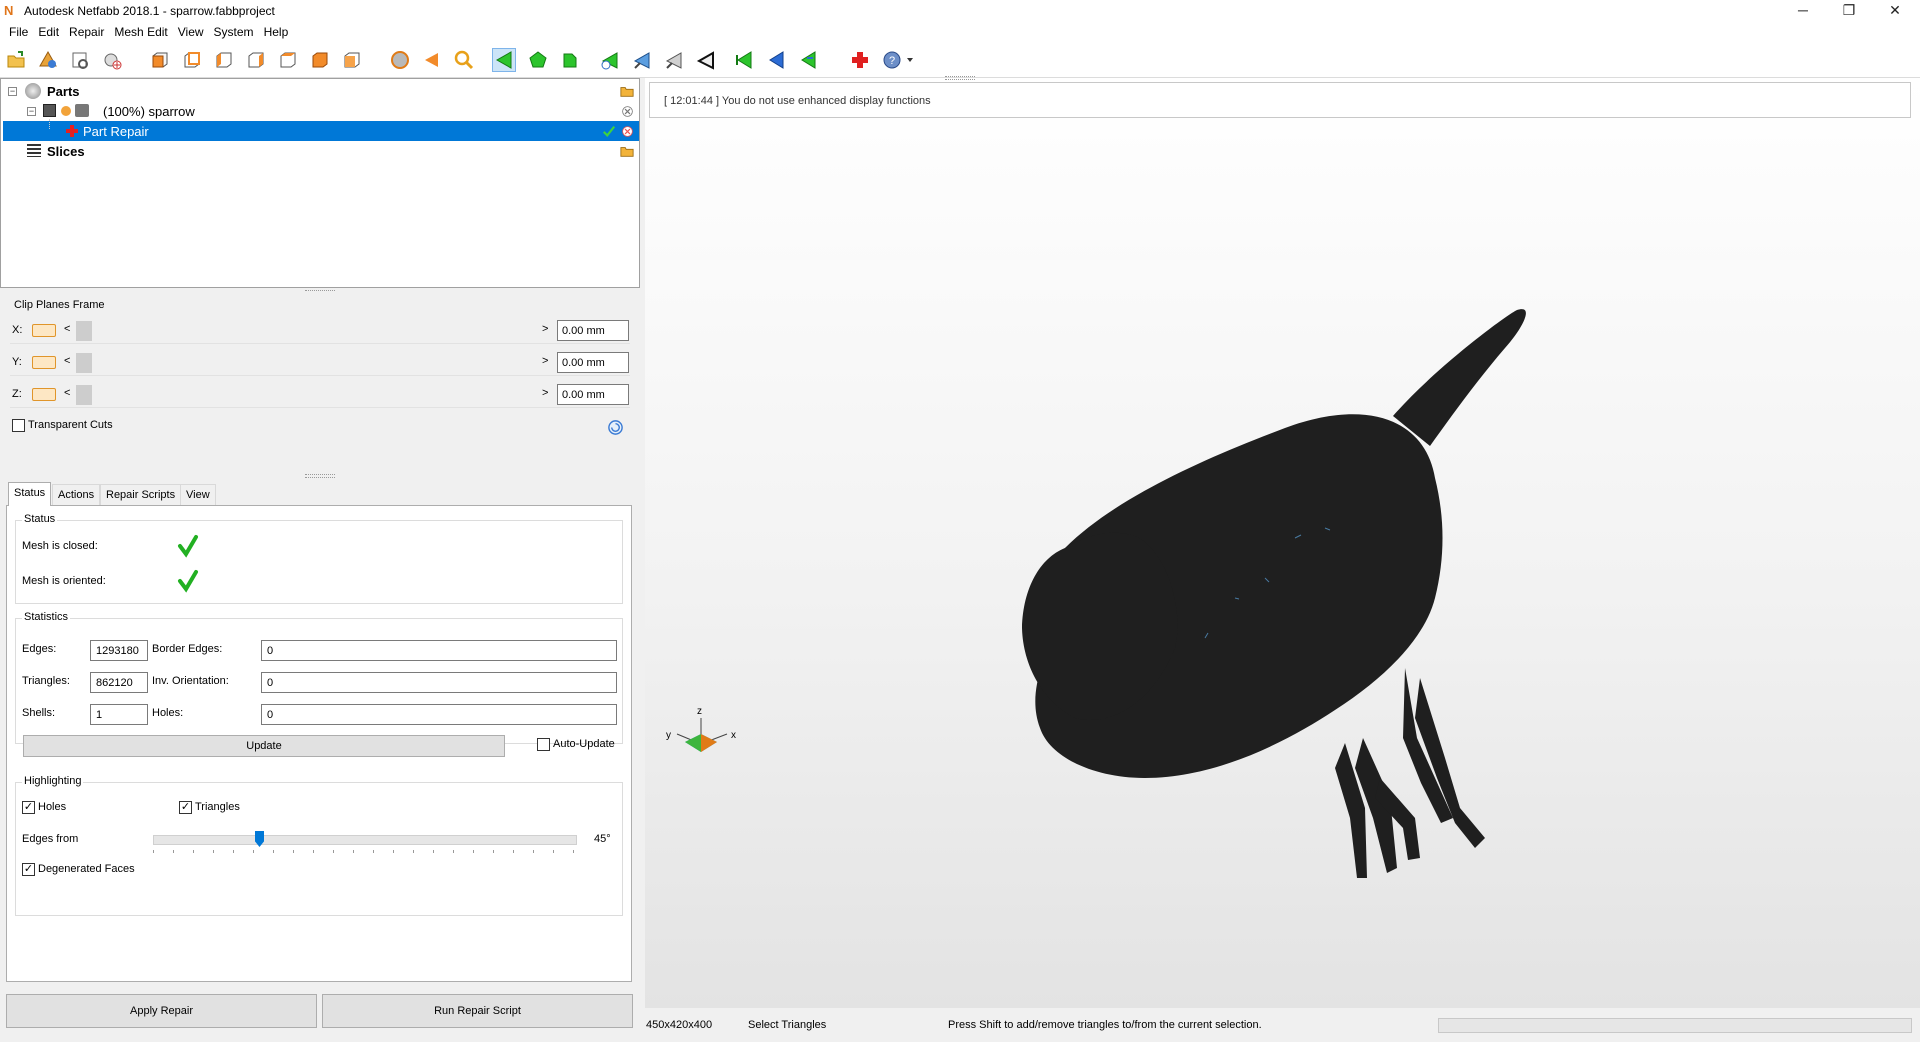  What do you see at coordinates (198, 495) in the screenshot?
I see `tab-view: View` at bounding box center [198, 495].